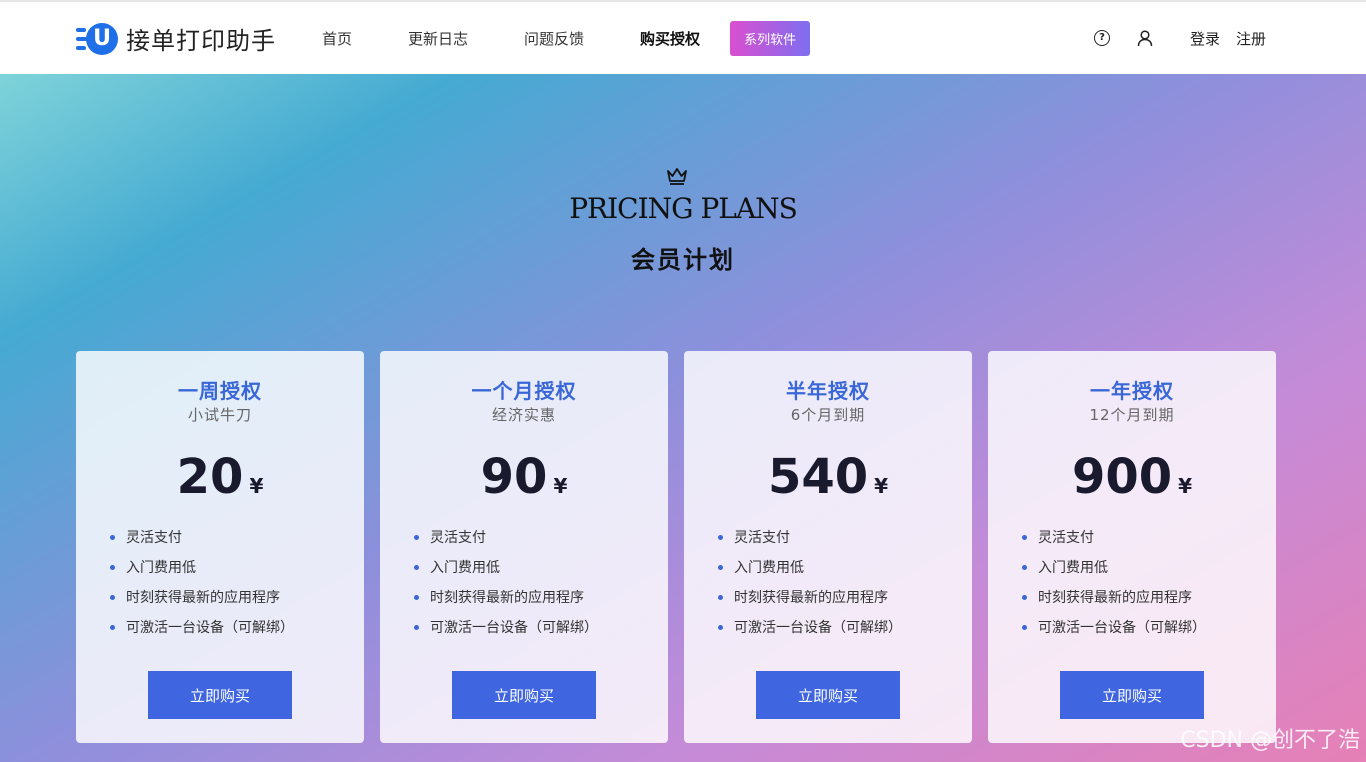 This screenshot has height=762, width=1366. Describe the element at coordinates (683, 260) in the screenshot. I see `pricing-subtitle: 会员计划` at that location.